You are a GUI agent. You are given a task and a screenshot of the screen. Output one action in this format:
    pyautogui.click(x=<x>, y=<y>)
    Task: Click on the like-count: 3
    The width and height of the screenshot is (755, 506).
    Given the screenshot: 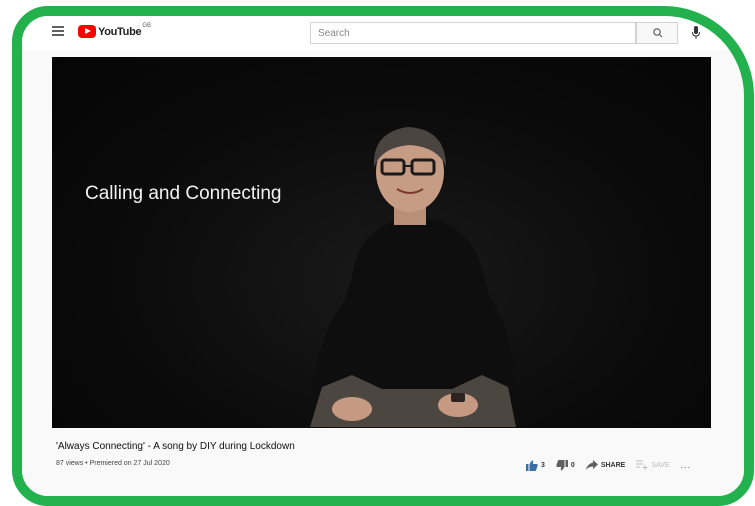 What is the action you would take?
    pyautogui.click(x=543, y=465)
    